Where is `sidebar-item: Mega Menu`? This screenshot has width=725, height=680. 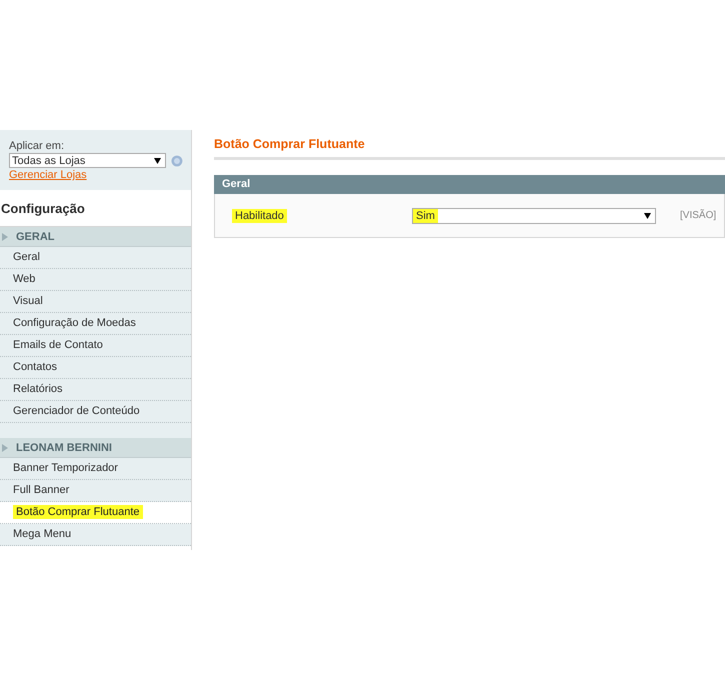 sidebar-item: Mega Menu is located at coordinates (95, 535).